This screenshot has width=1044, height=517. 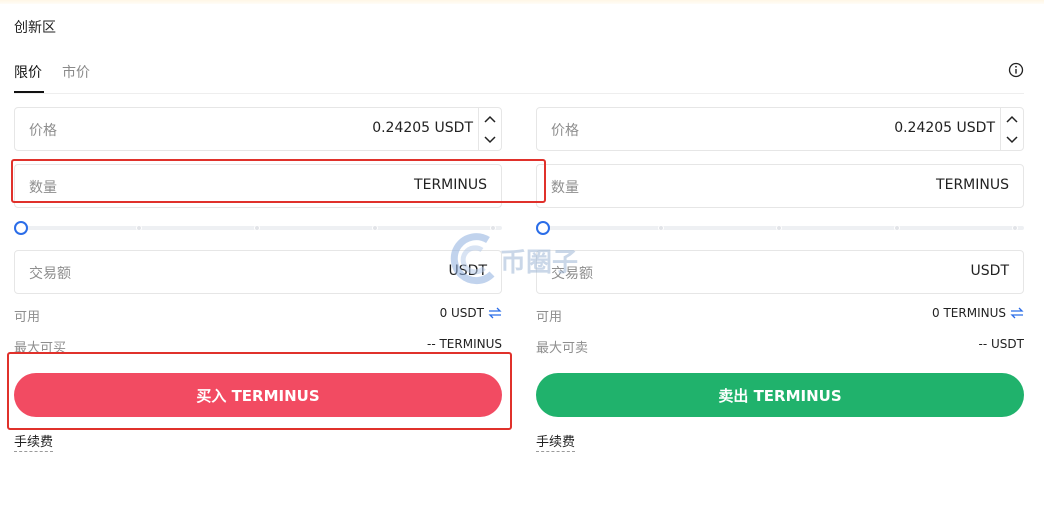 I want to click on buy-total-unit: USDT, so click(x=467, y=271).